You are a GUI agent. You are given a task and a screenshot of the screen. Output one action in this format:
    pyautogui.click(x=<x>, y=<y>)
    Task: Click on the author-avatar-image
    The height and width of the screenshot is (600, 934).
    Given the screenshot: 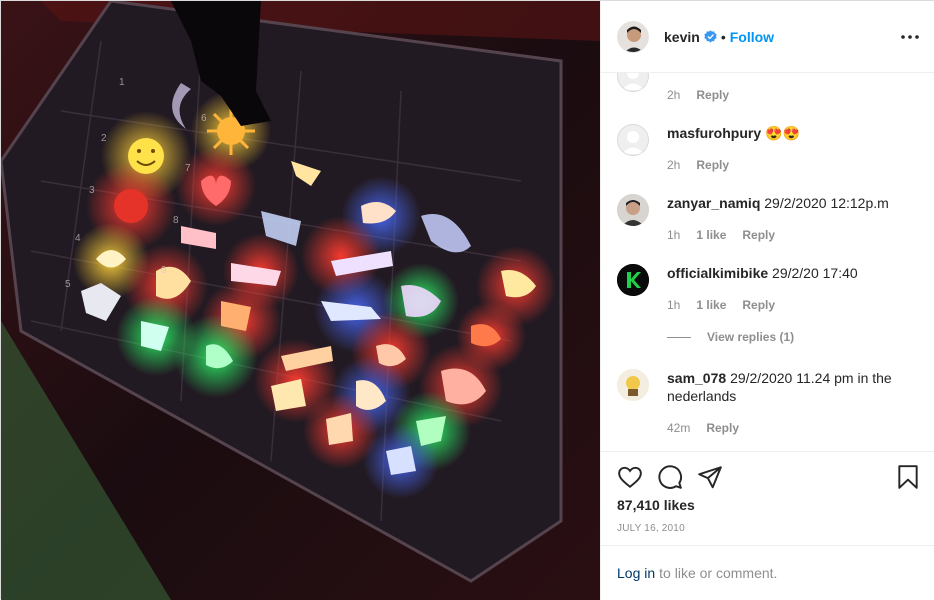 What is the action you would take?
    pyautogui.click(x=633, y=36)
    